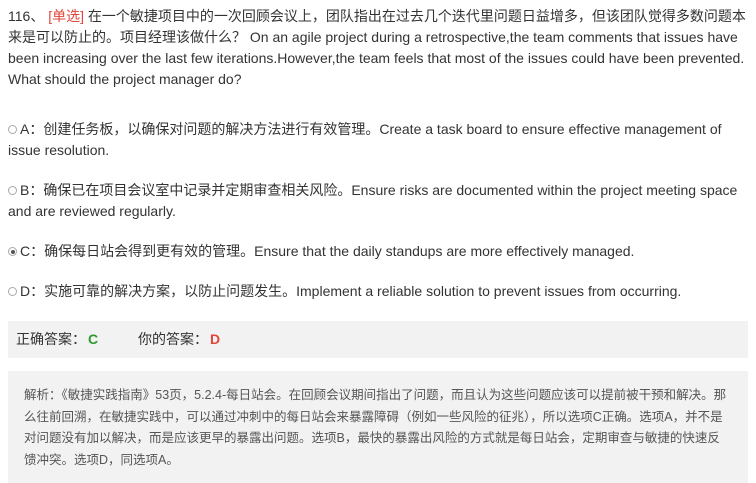 The width and height of the screenshot is (756, 483). Describe the element at coordinates (32, 129) in the screenshot. I see `option-a-label: A：` at that location.